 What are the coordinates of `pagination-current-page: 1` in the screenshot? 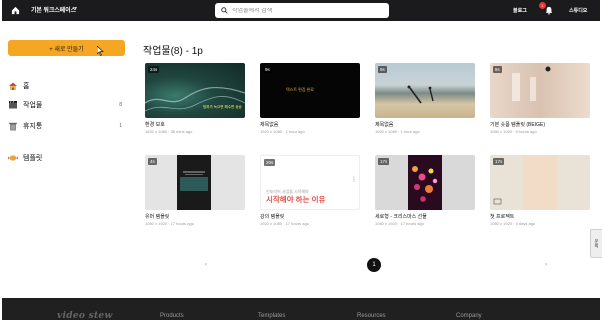 It's located at (374, 265).